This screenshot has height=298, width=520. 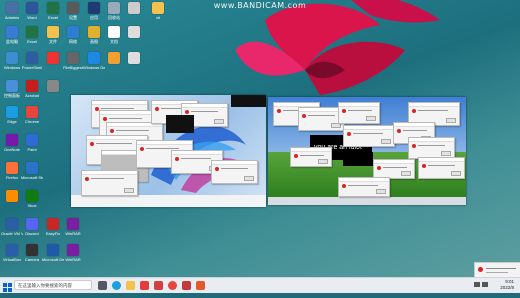 I want to click on desktop-icon-label: Discord, so click(x=32, y=233).